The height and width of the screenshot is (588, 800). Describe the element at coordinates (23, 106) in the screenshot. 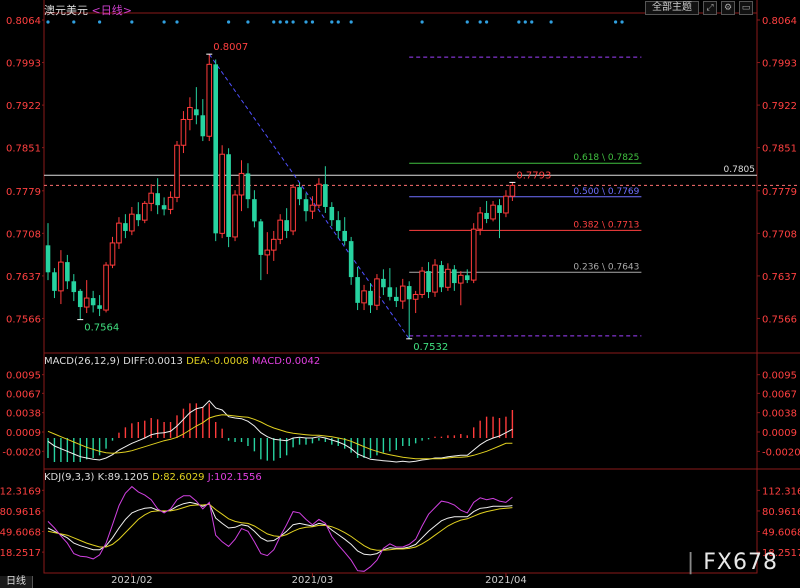

I see `price-axis-label-left: 0.7922` at that location.